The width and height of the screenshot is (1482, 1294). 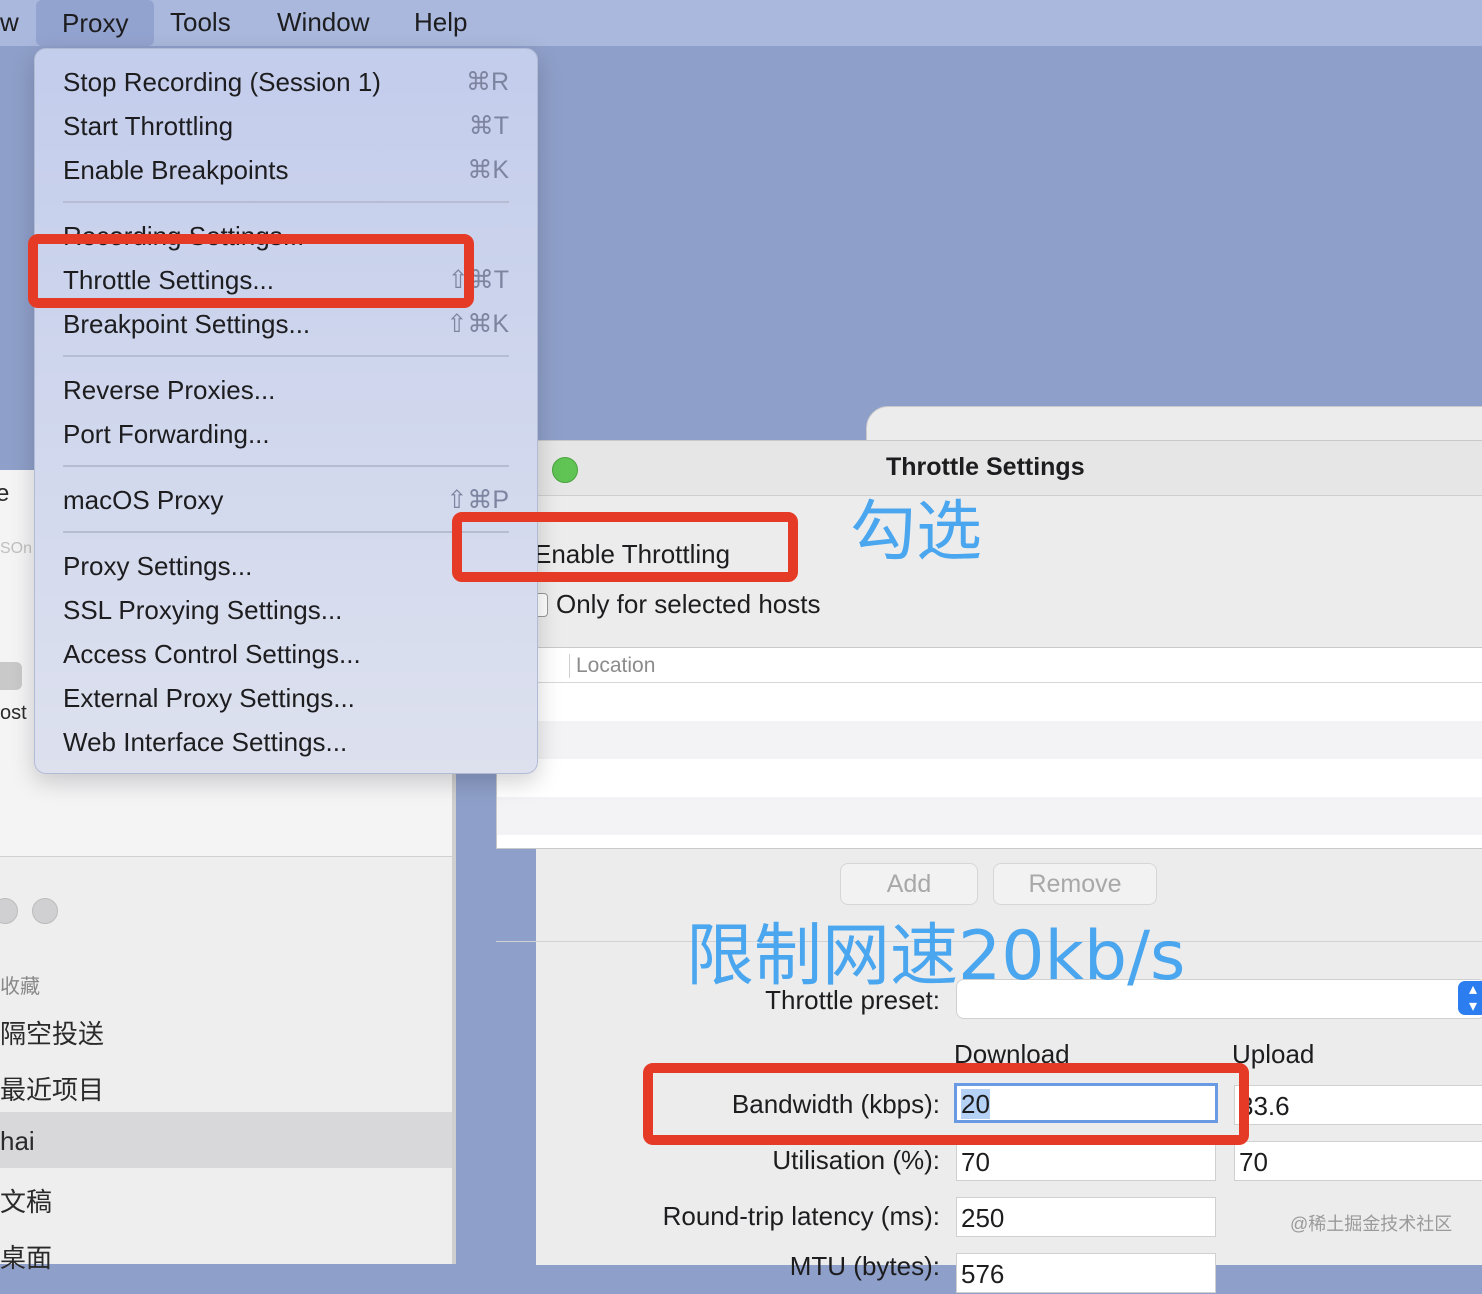 What do you see at coordinates (1009, 468) in the screenshot?
I see `dialog-titlebar: Throttle Settings` at bounding box center [1009, 468].